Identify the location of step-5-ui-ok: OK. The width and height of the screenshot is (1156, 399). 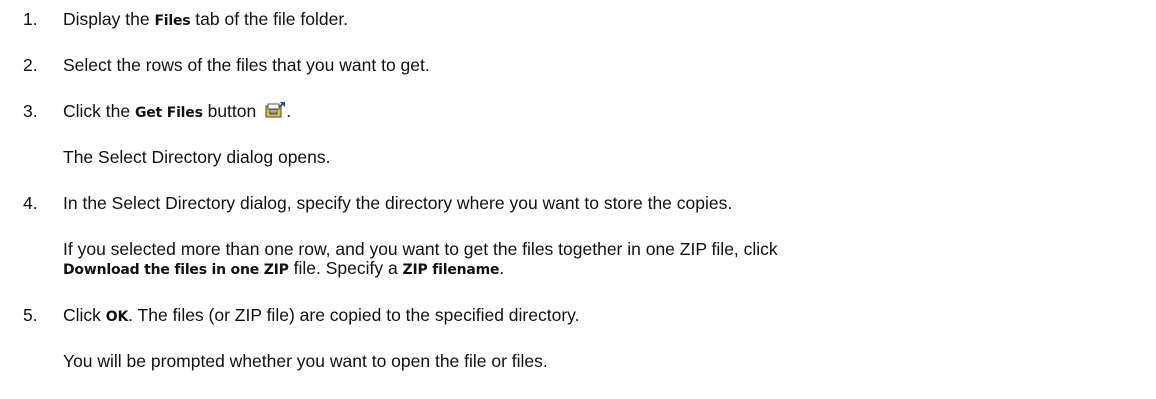
(117, 317).